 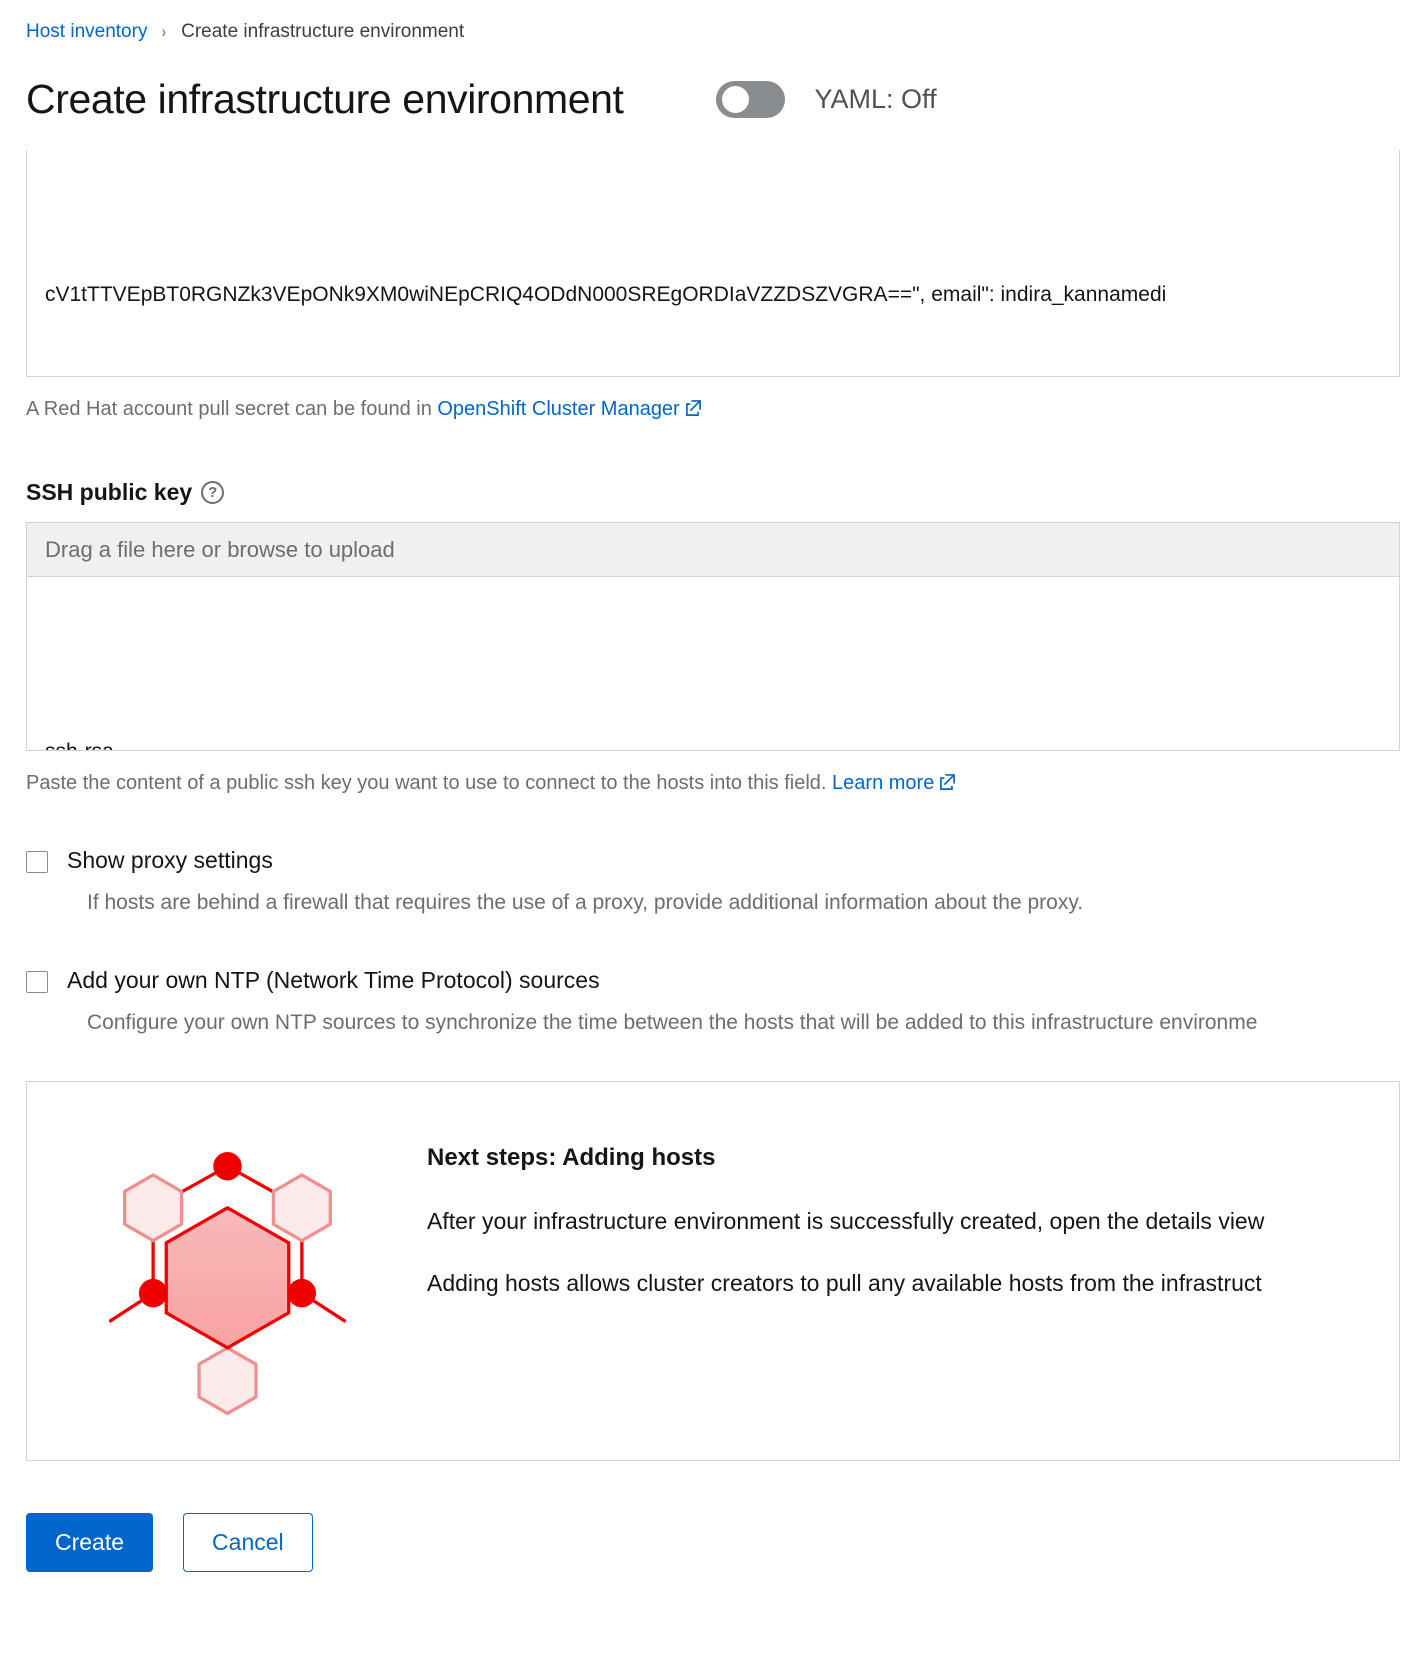 I want to click on yaml-toggle-knob, so click(x=735, y=99).